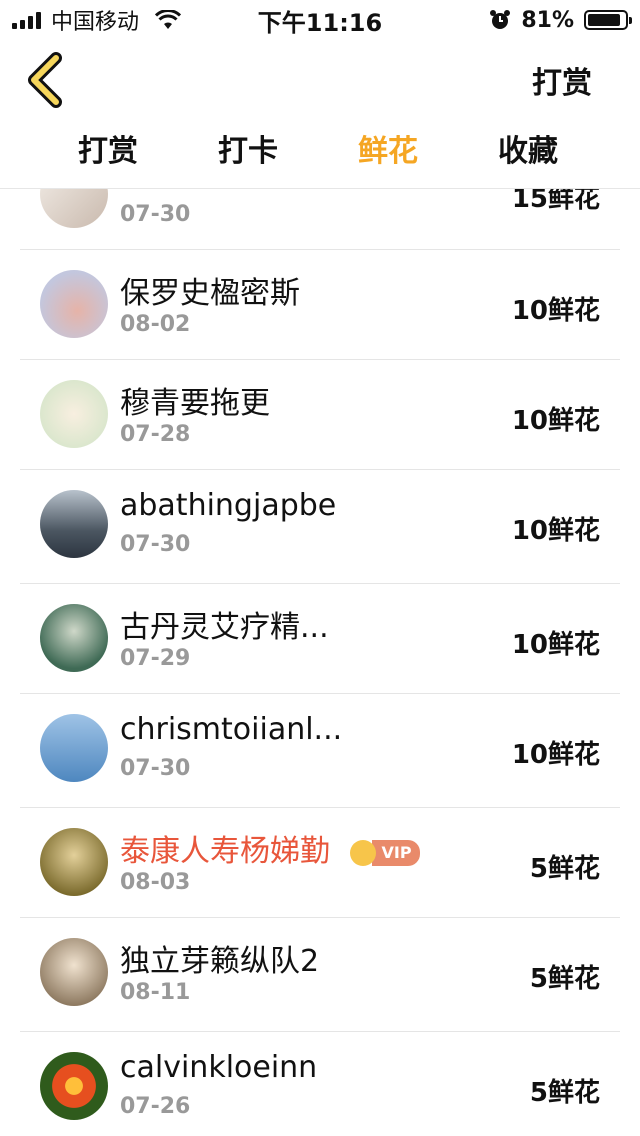  Describe the element at coordinates (155, 434) in the screenshot. I see `date-label: 07-28` at that location.